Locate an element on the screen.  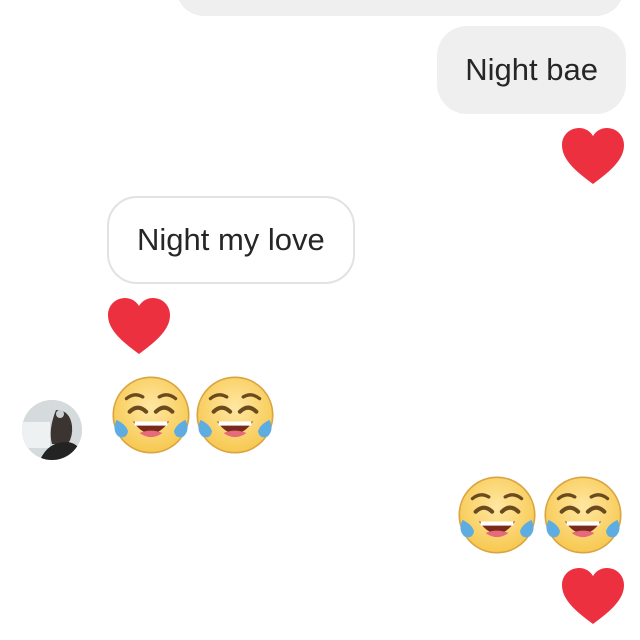
avatar-photo is located at coordinates (52, 430).